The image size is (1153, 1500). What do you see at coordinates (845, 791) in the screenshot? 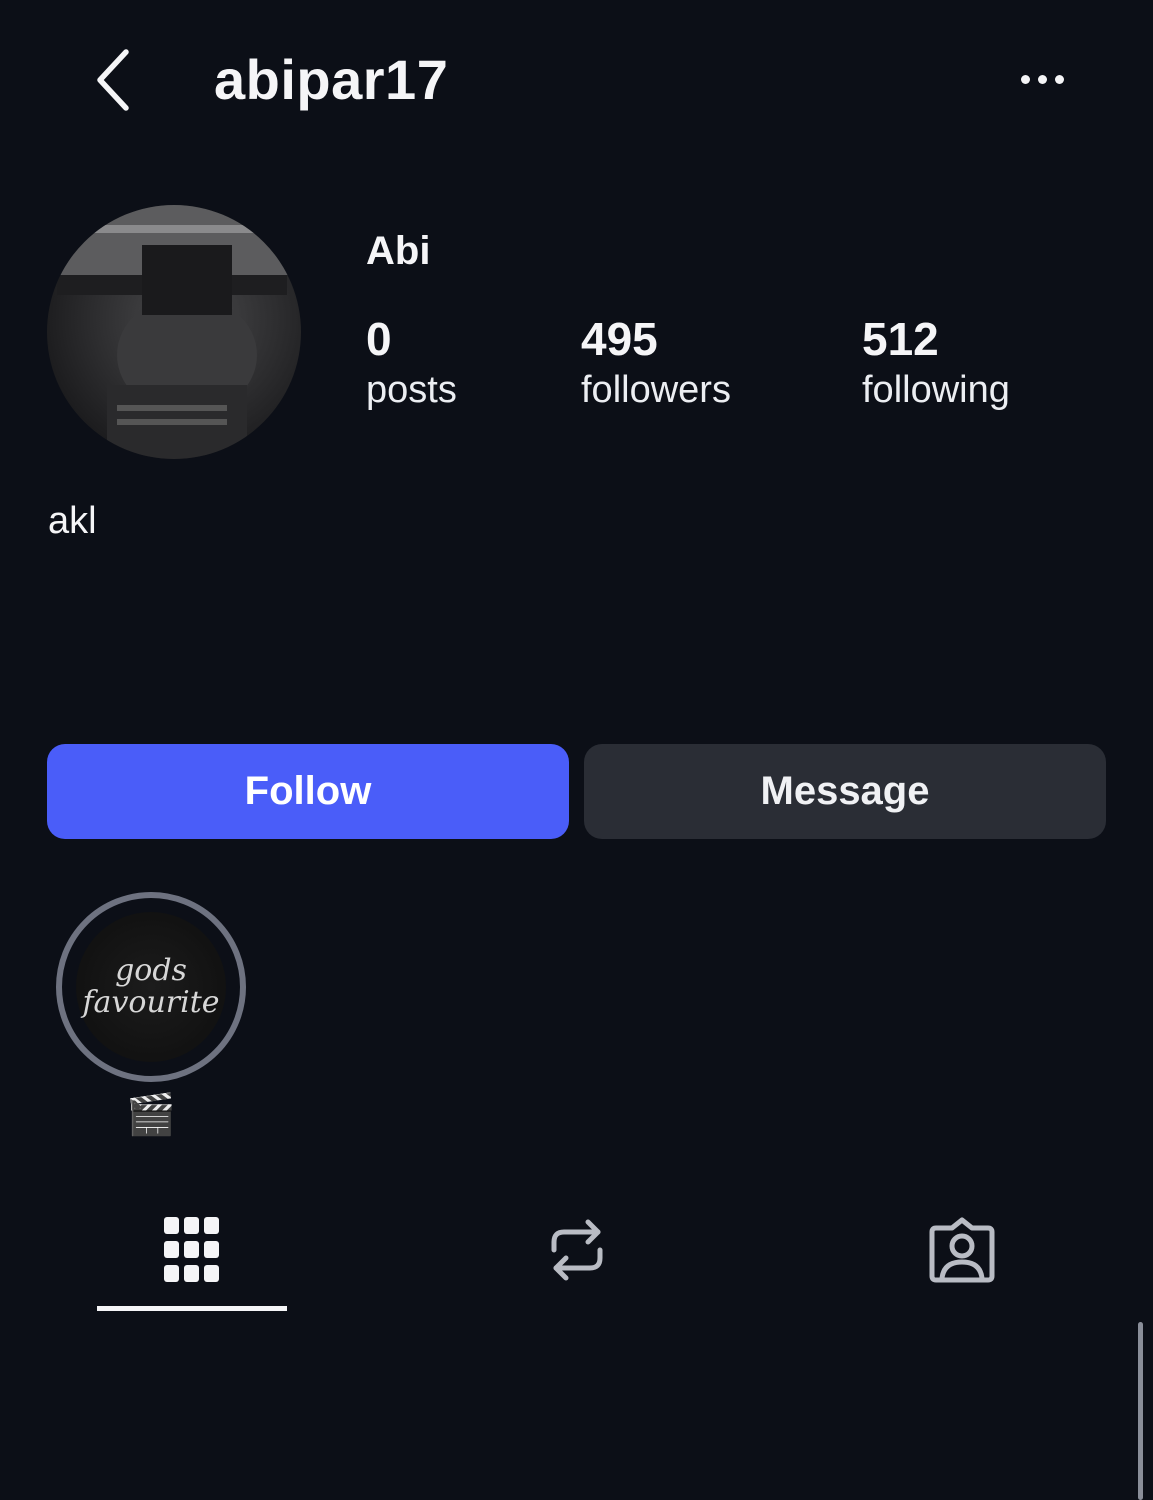
I see `message-button: Message` at bounding box center [845, 791].